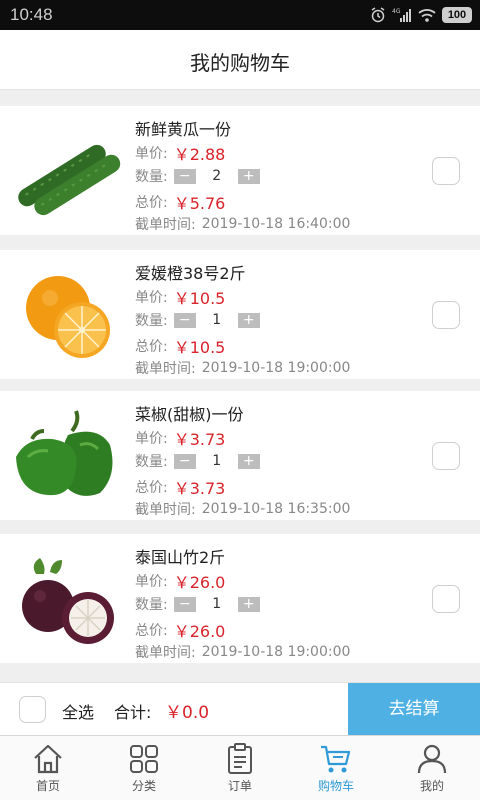 This screenshot has height=800, width=480. I want to click on profile-icon, so click(432, 759).